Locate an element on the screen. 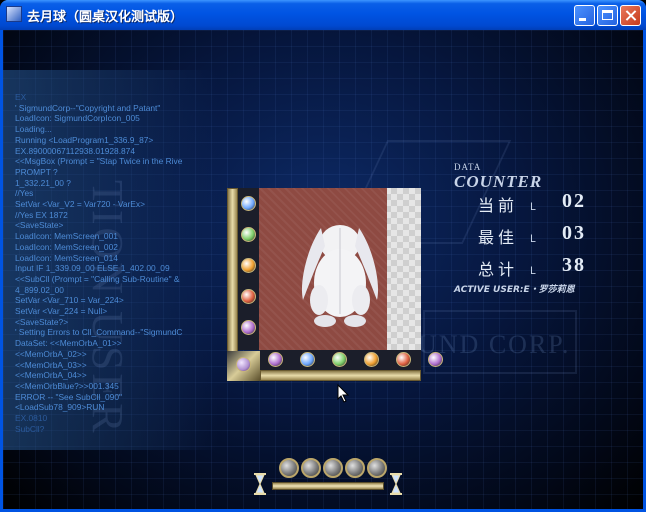  counter-title: COUNTER is located at coordinates (498, 181).